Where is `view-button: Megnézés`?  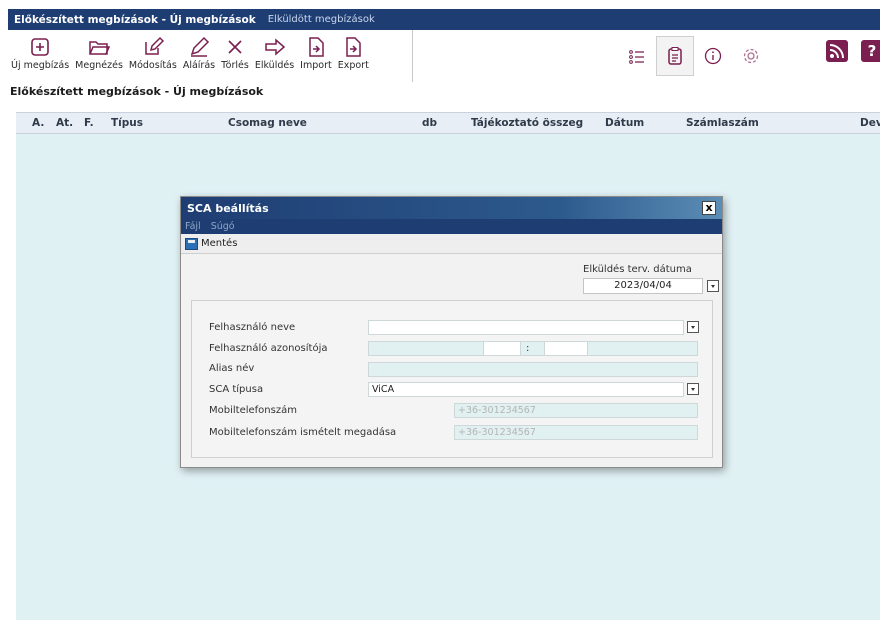
view-button: Megnézés is located at coordinates (99, 56).